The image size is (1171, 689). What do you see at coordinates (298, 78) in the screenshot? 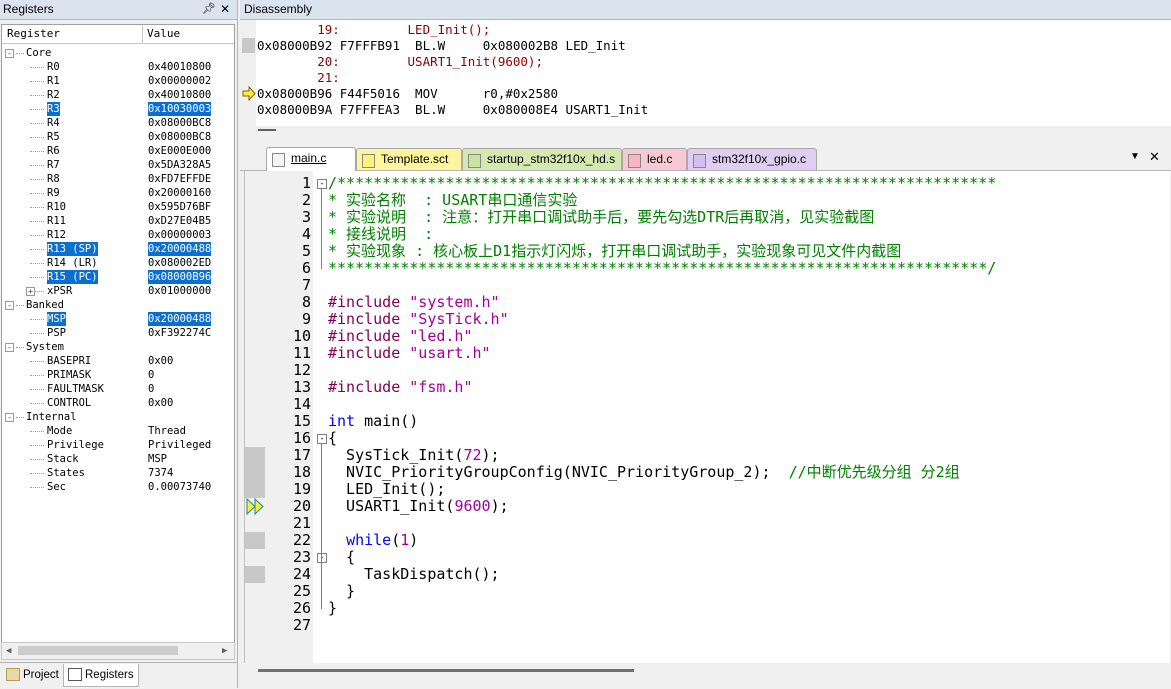
I see `disassembly-line: 21:` at bounding box center [298, 78].